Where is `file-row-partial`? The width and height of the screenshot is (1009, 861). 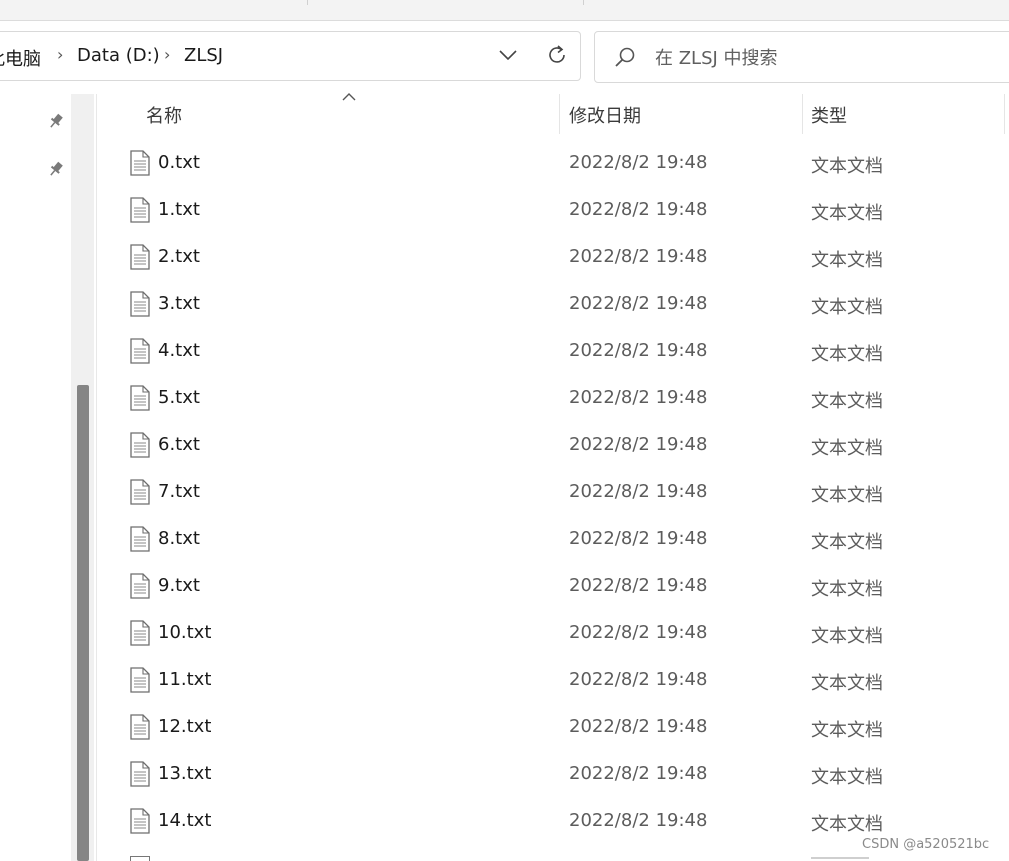 file-row-partial is located at coordinates (554, 856).